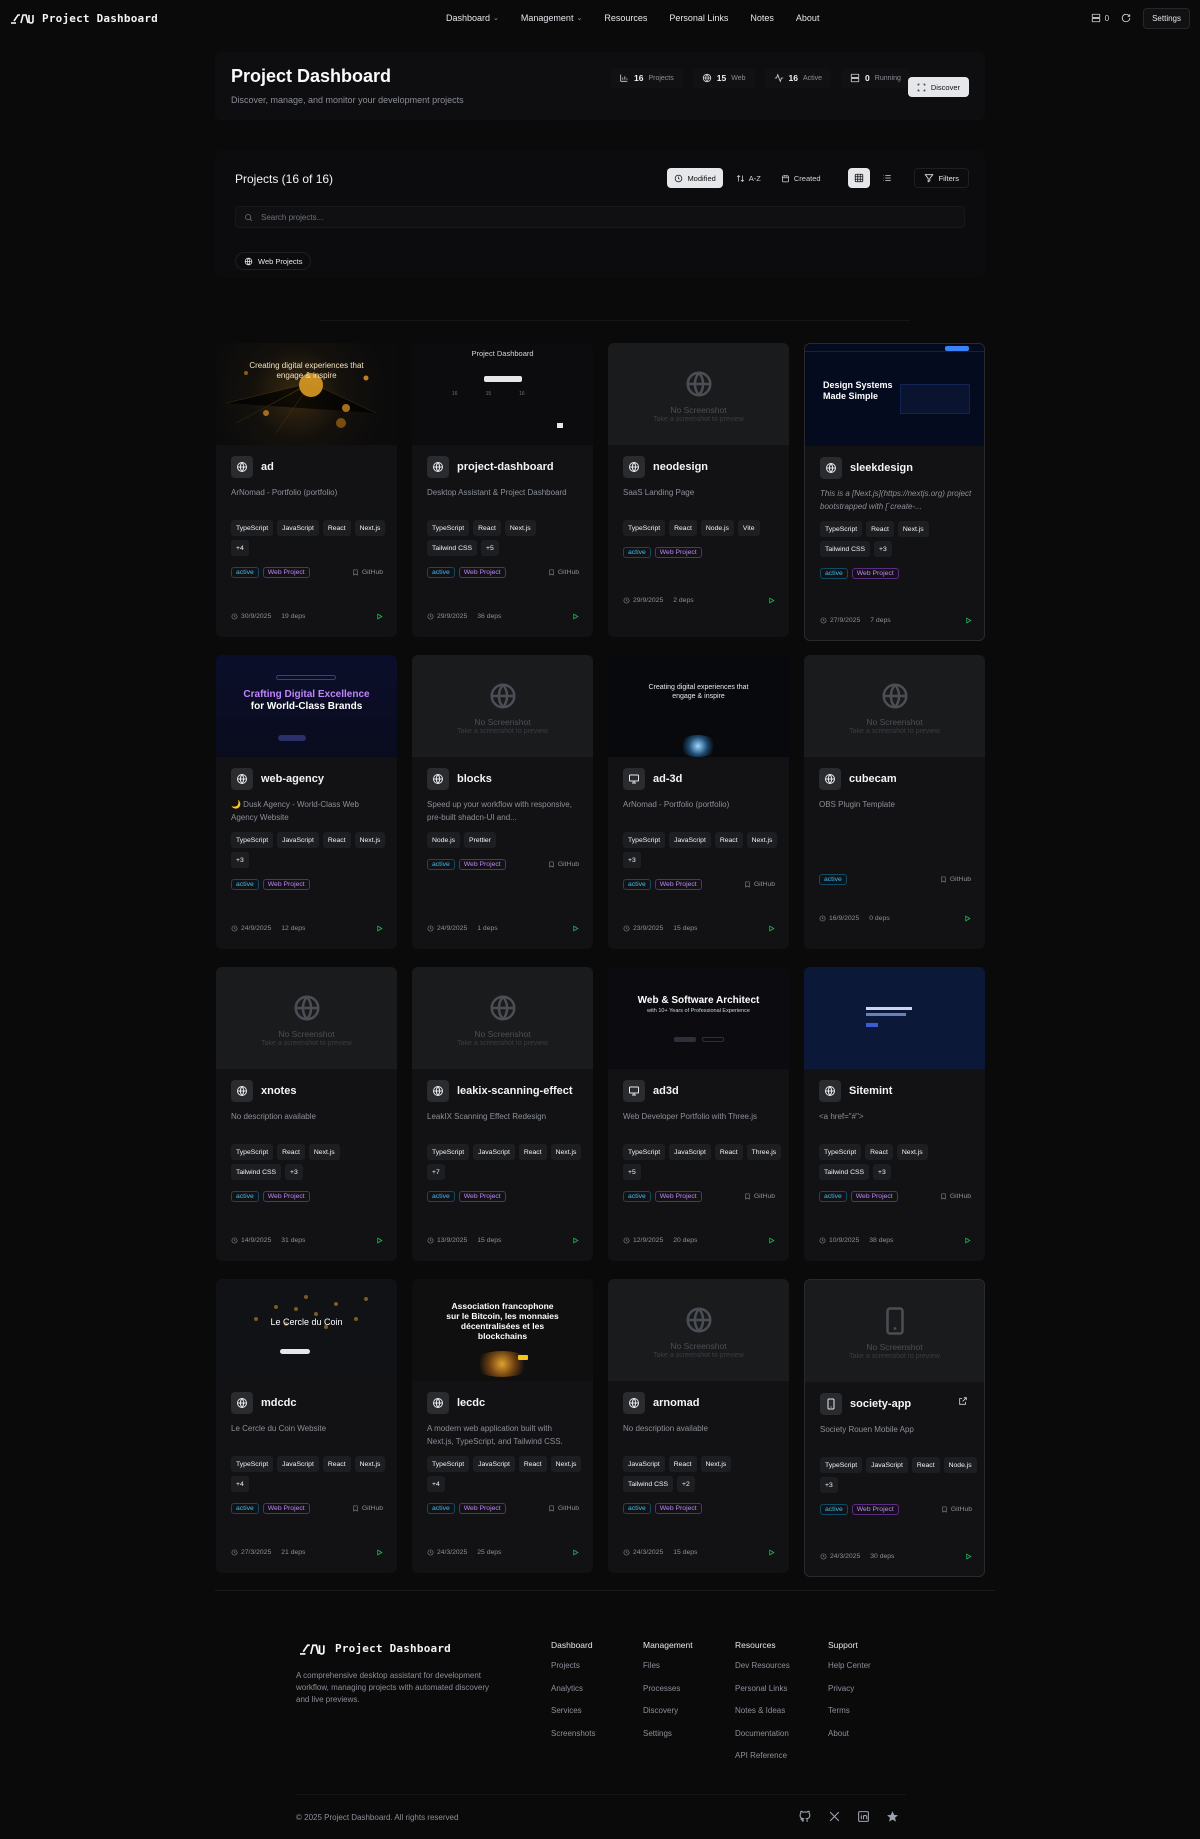  Describe the element at coordinates (474, 779) in the screenshot. I see `project-name: blocks` at that location.